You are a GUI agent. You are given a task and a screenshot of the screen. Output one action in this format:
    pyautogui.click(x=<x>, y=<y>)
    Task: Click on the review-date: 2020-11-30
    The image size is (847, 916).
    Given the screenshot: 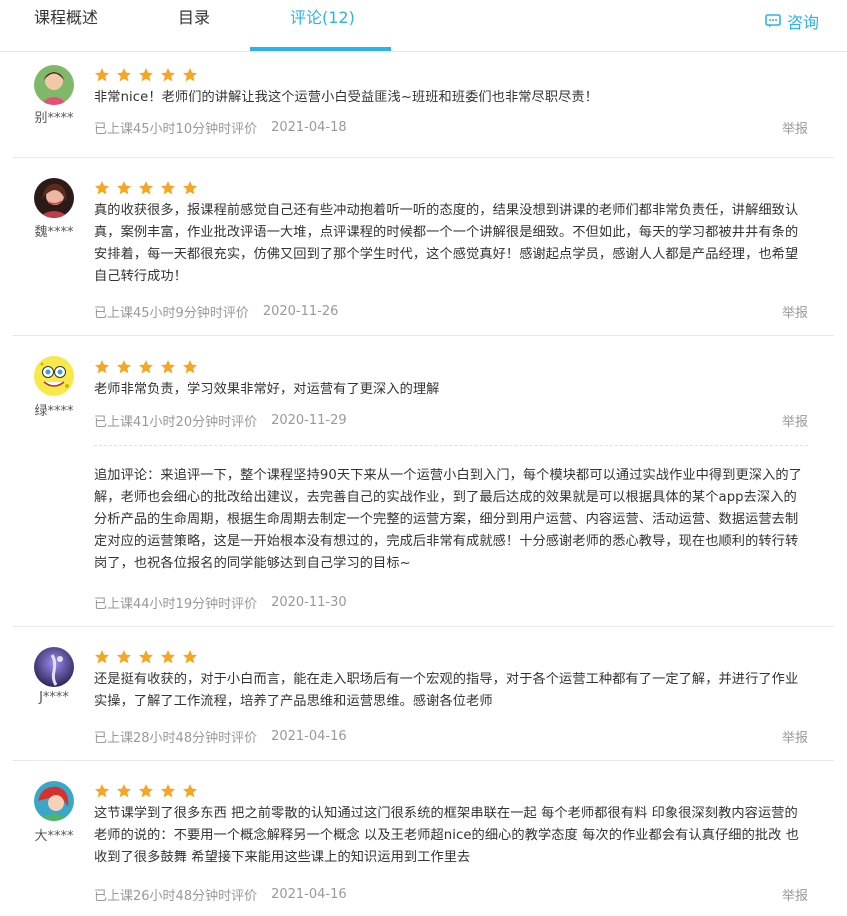 What is the action you would take?
    pyautogui.click(x=309, y=602)
    